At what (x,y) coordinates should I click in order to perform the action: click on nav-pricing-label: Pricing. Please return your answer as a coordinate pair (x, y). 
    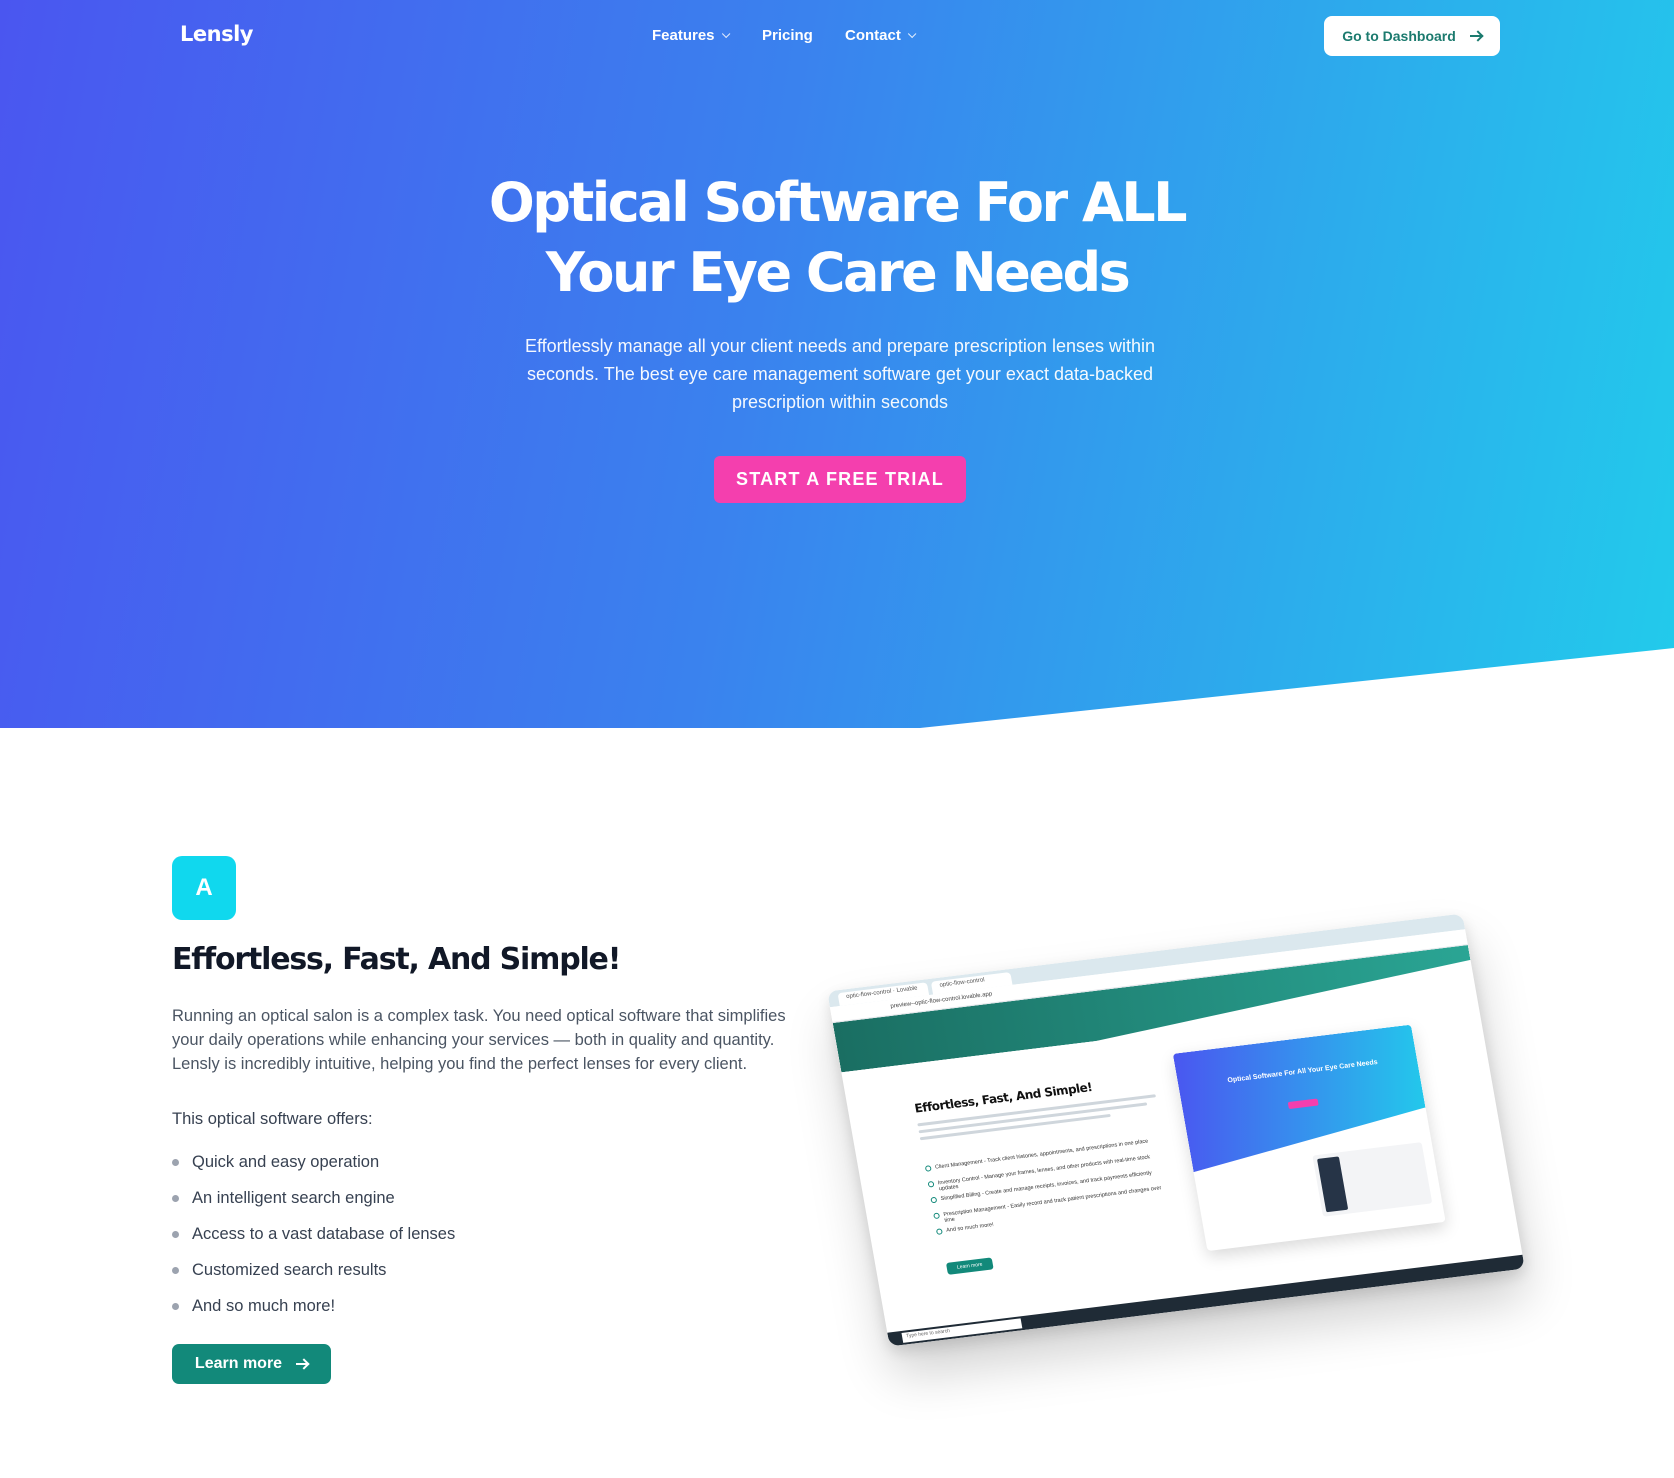
    Looking at the image, I should click on (787, 35).